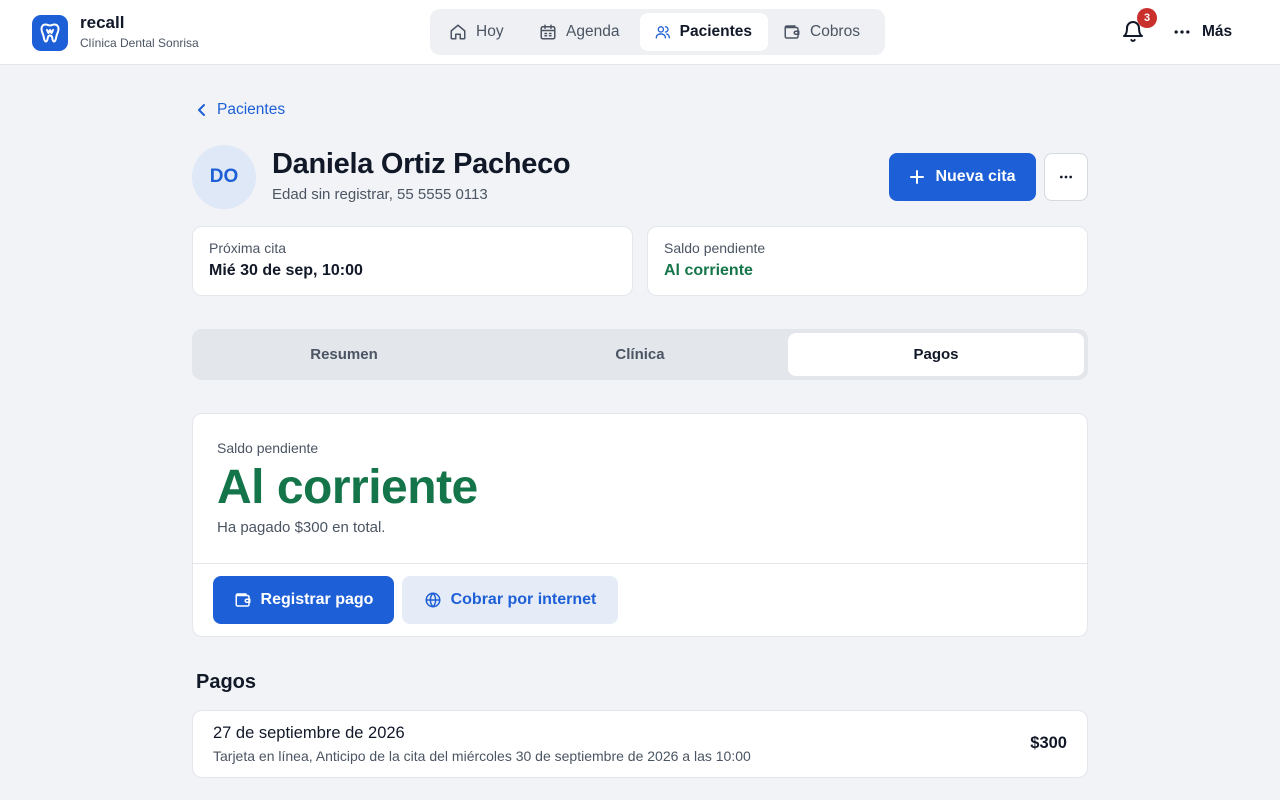  Describe the element at coordinates (1048, 743) in the screenshot. I see `payment-amount: $300` at that location.